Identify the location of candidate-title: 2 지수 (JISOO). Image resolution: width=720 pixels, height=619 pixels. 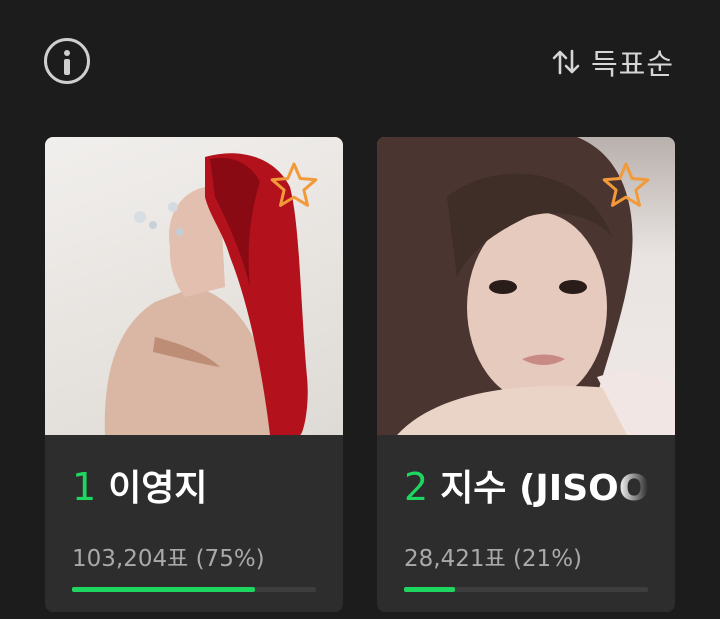
(526, 485).